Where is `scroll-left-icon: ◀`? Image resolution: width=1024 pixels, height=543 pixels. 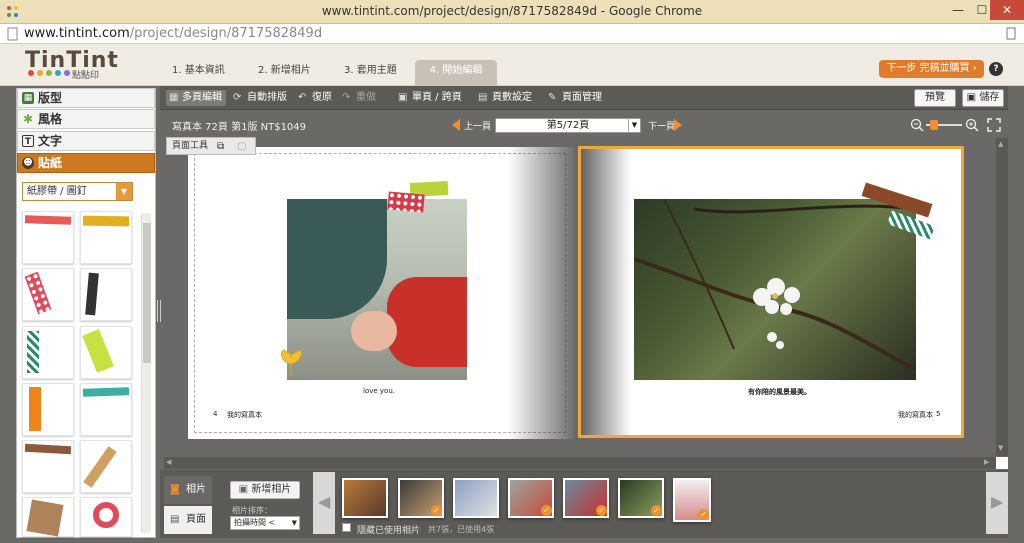 scroll-left-icon: ◀ is located at coordinates (168, 462).